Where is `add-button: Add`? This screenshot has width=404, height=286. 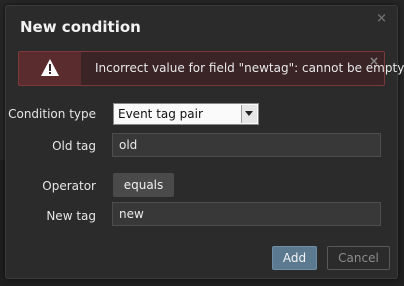 add-button: Add is located at coordinates (294, 258).